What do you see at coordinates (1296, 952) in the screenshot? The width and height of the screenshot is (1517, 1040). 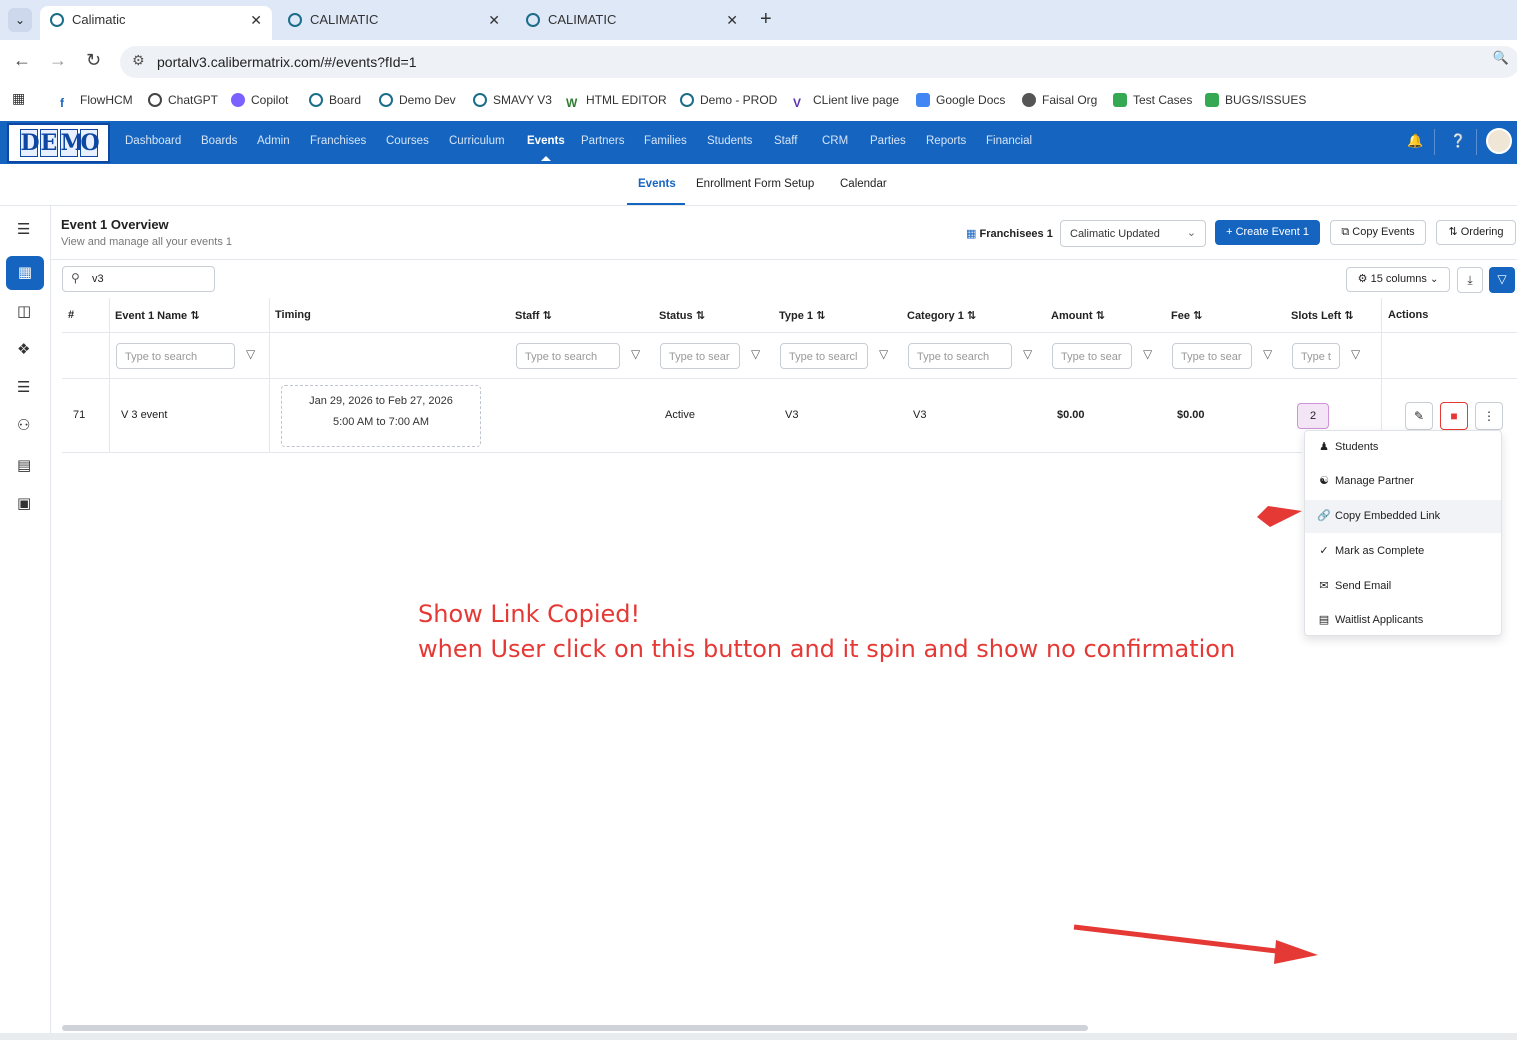 I see `red-arrow-head-bottom` at bounding box center [1296, 952].